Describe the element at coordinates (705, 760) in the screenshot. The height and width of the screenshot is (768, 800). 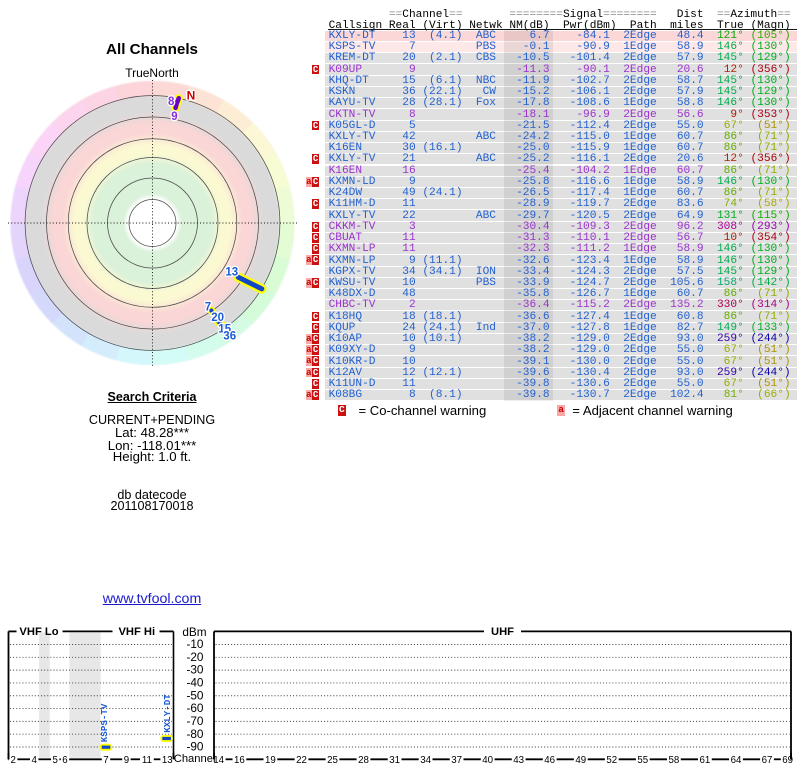
I see `svg-text: 61` at that location.